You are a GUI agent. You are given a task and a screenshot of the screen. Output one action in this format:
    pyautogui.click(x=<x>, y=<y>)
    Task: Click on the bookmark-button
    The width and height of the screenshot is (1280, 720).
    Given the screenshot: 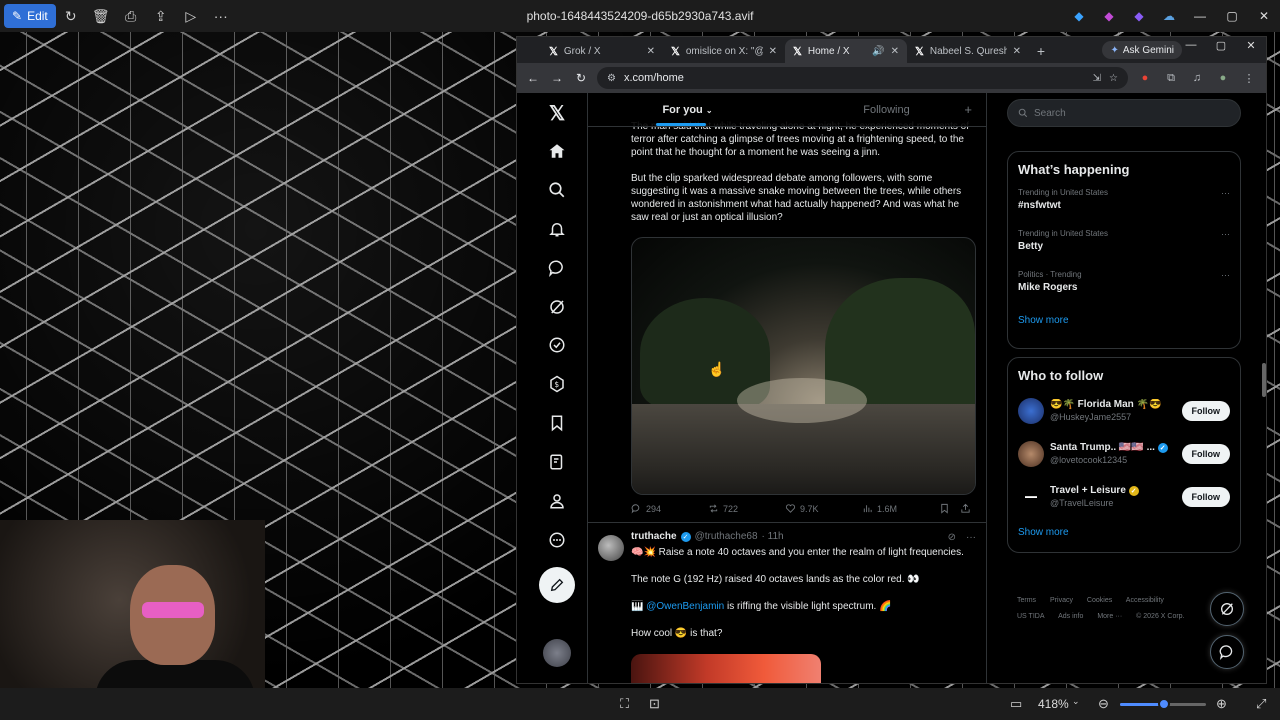 What is the action you would take?
    pyautogui.click(x=948, y=508)
    